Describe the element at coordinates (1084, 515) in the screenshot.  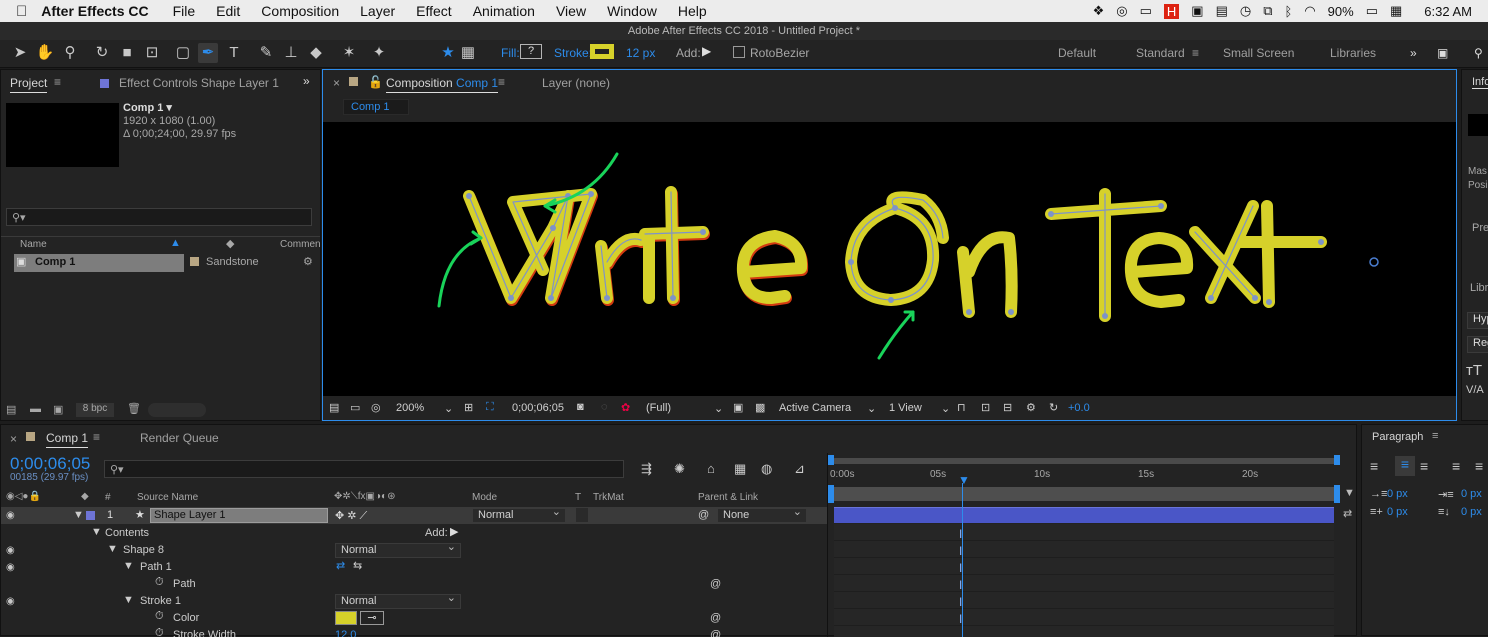
I see `layer-duration-bar` at that location.